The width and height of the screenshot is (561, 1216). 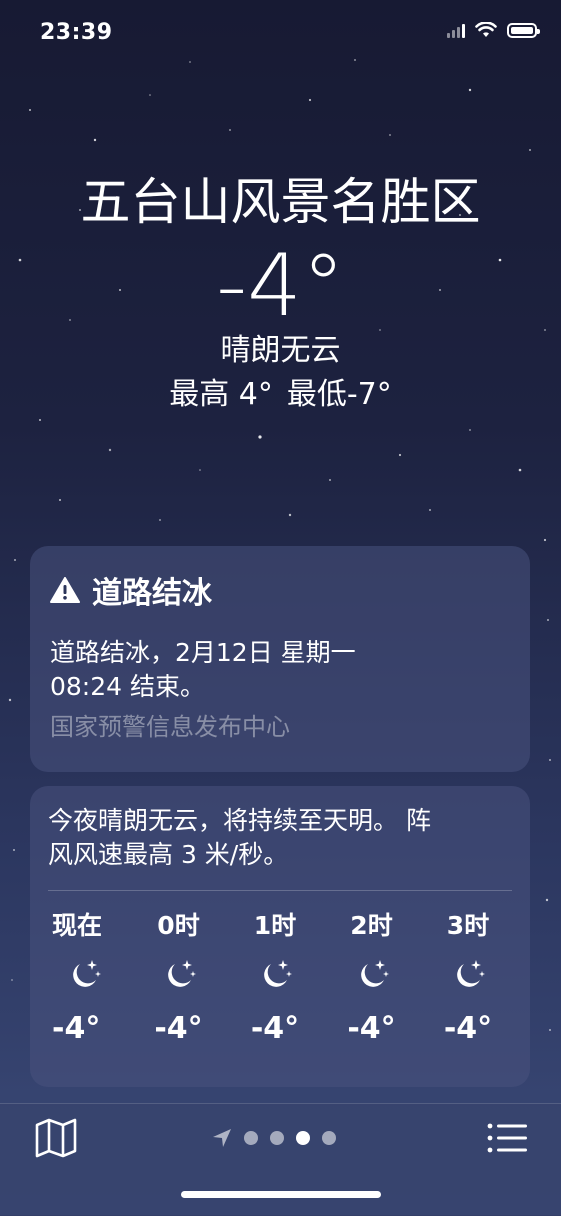 I want to click on cellular-signal-icon, so click(x=456, y=30).